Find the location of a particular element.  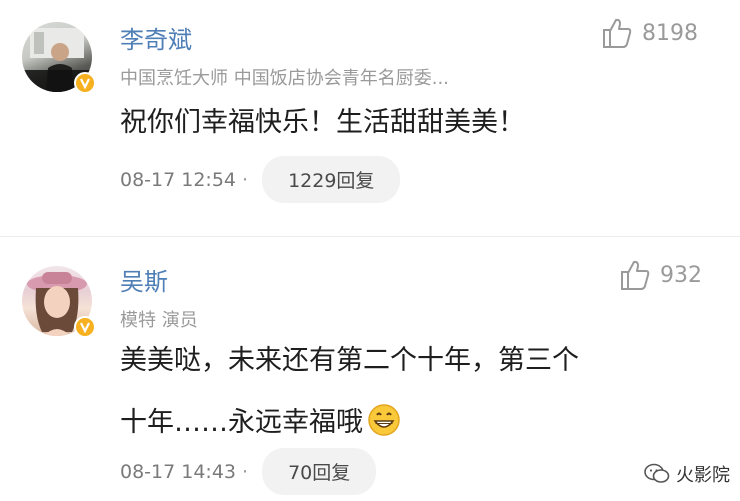

comment-text: 祝你们幸福快乐！生活甜甜美美！ is located at coordinates (322, 122).